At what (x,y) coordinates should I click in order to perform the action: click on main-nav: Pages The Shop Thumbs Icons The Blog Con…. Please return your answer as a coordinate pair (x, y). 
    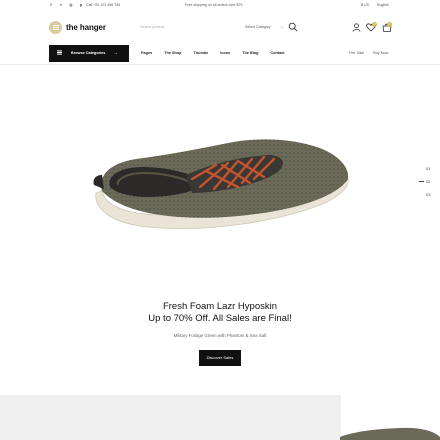
    Looking at the image, I should click on (219, 53).